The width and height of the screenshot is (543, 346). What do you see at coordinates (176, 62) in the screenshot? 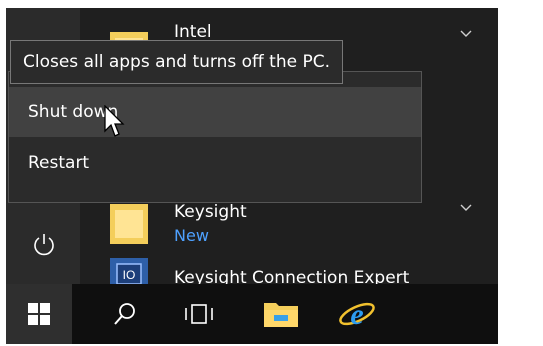
I see `tooltip: Closes all apps and turns off the PC.` at bounding box center [176, 62].